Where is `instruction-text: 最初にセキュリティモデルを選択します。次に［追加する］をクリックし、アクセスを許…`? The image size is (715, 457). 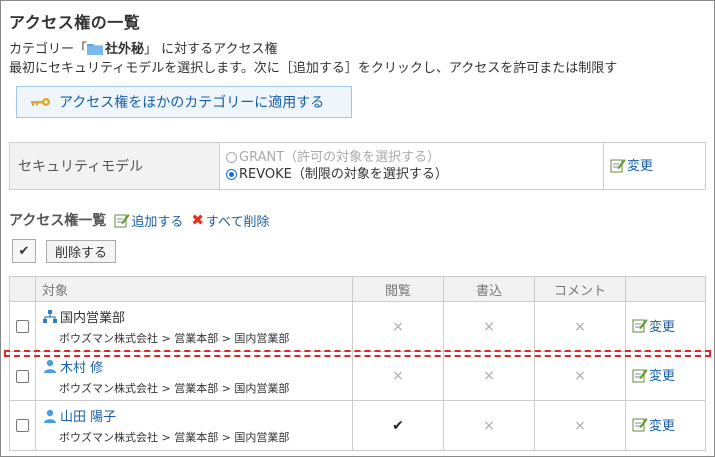 instruction-text: 最初にセキュリティモデルを選択します。次に［追加する］をクリックし、アクセスを許… is located at coordinates (313, 68).